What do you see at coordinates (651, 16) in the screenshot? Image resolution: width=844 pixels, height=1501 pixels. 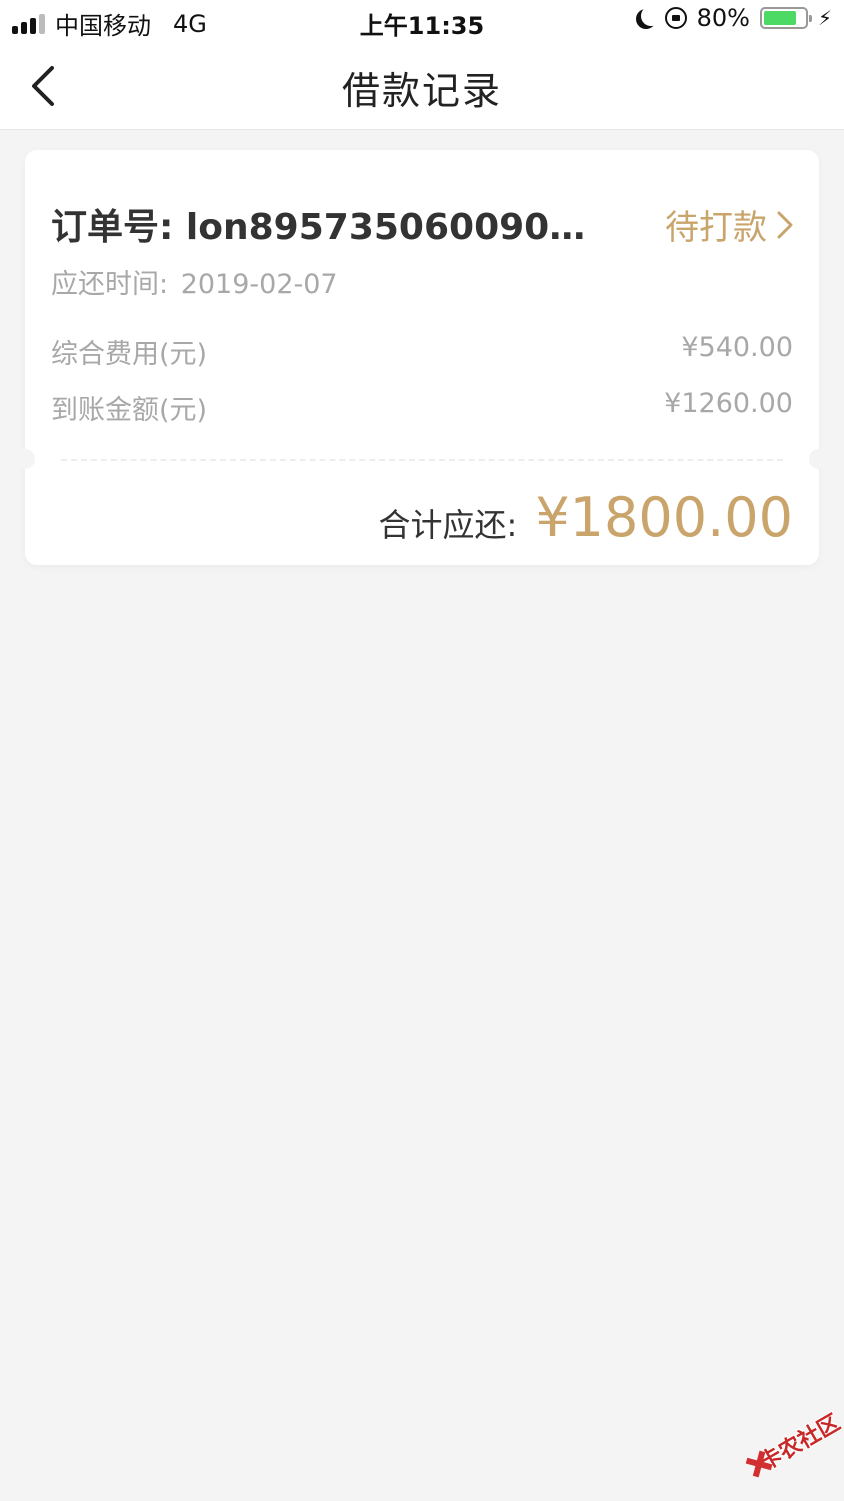 I see `do-not-disturb-icon` at bounding box center [651, 16].